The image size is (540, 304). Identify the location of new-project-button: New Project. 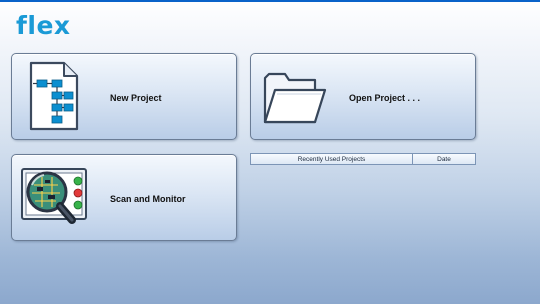
(124, 96).